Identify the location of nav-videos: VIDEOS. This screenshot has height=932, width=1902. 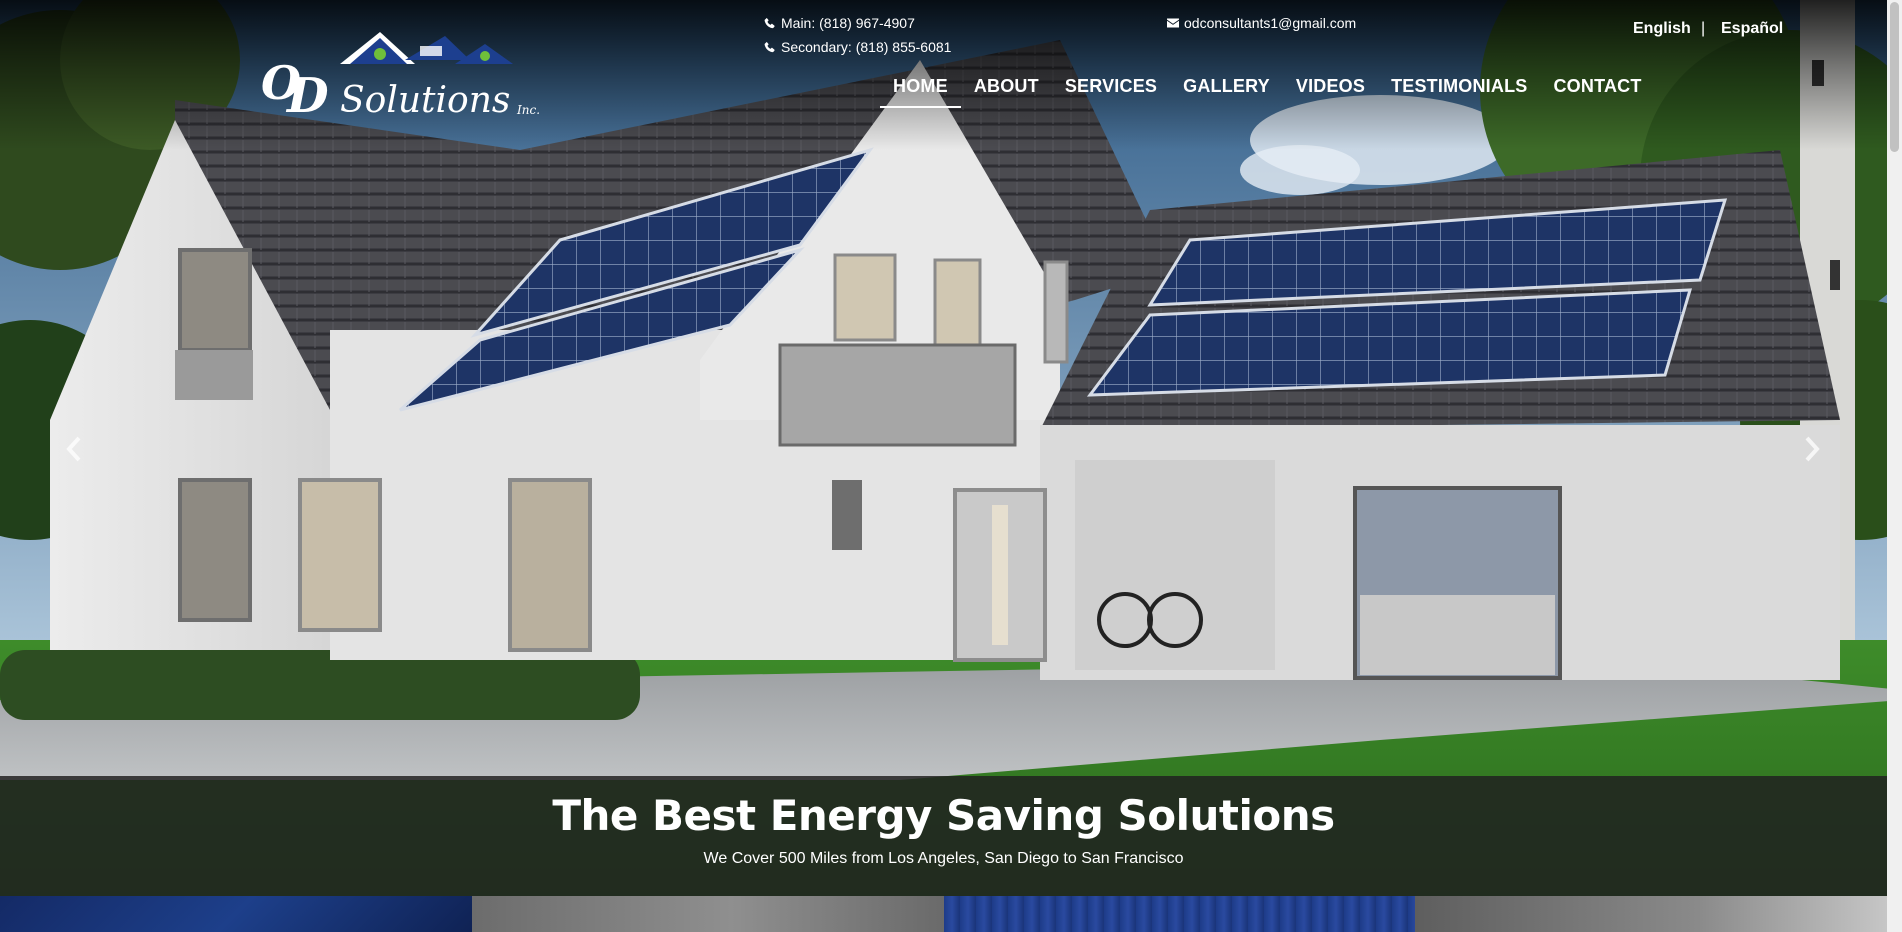
(1330, 93).